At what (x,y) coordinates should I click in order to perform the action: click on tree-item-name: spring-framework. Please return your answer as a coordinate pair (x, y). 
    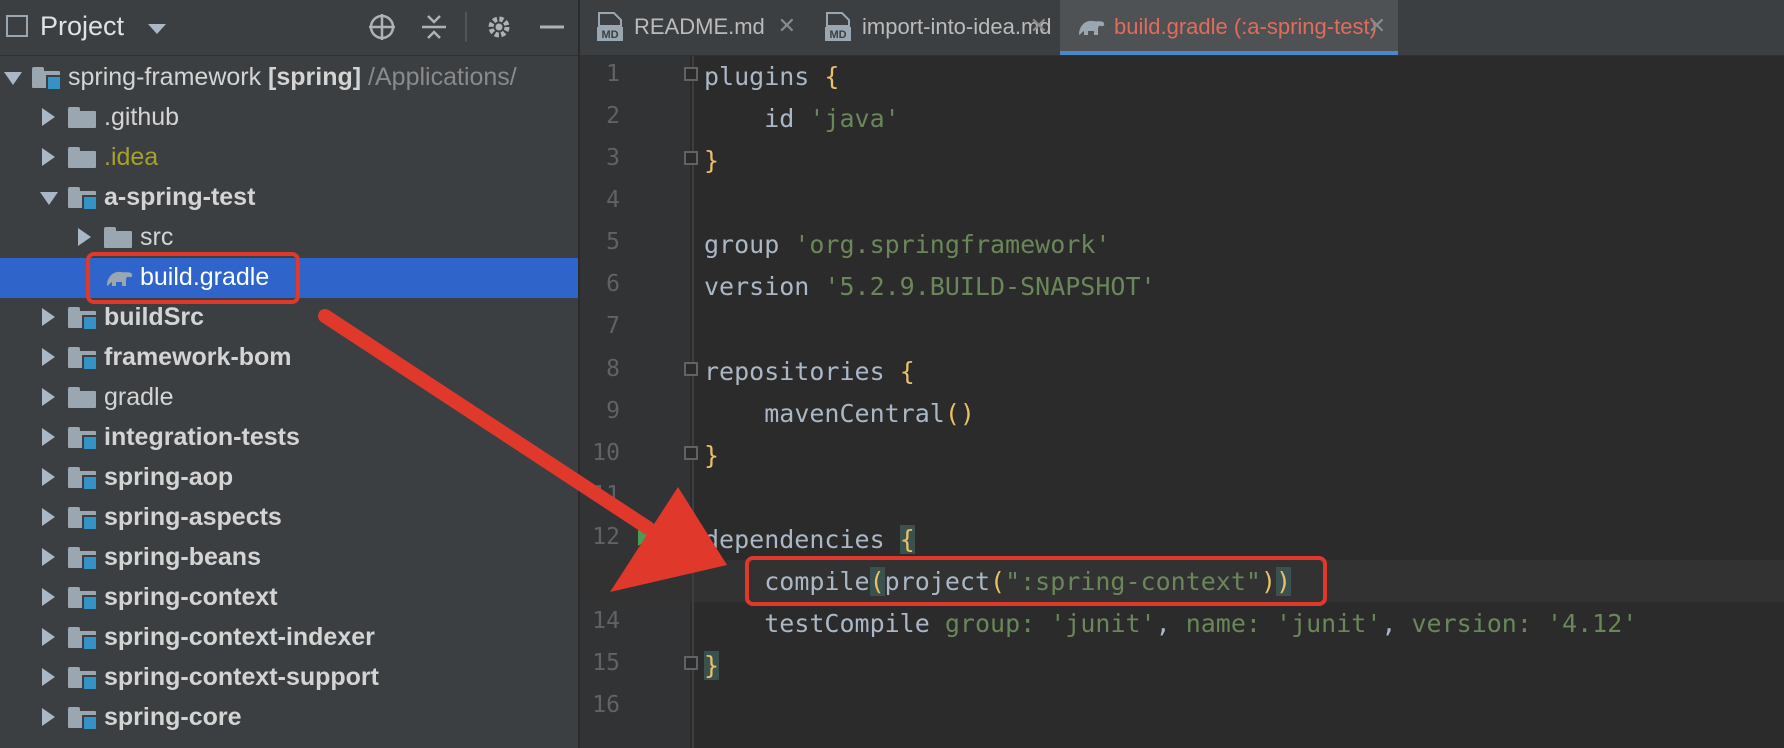
    Looking at the image, I should click on (165, 77).